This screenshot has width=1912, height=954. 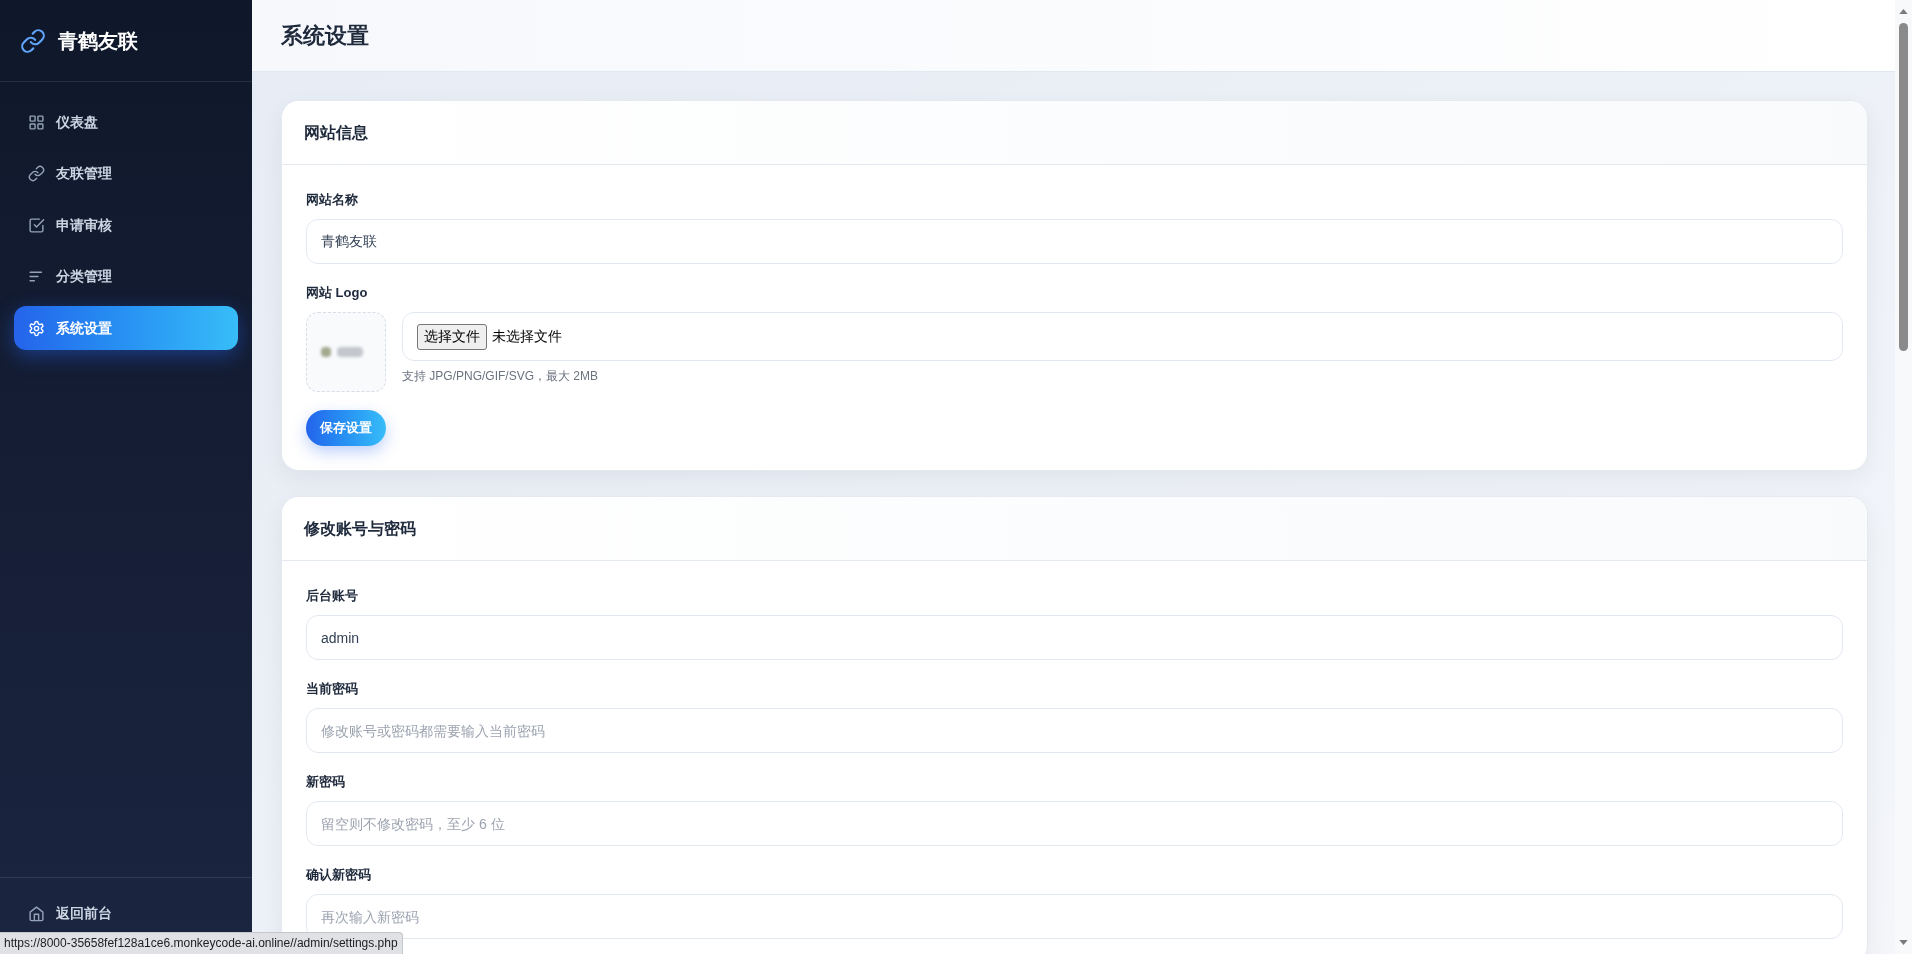 I want to click on scroll-up-icon, so click(x=1903, y=11).